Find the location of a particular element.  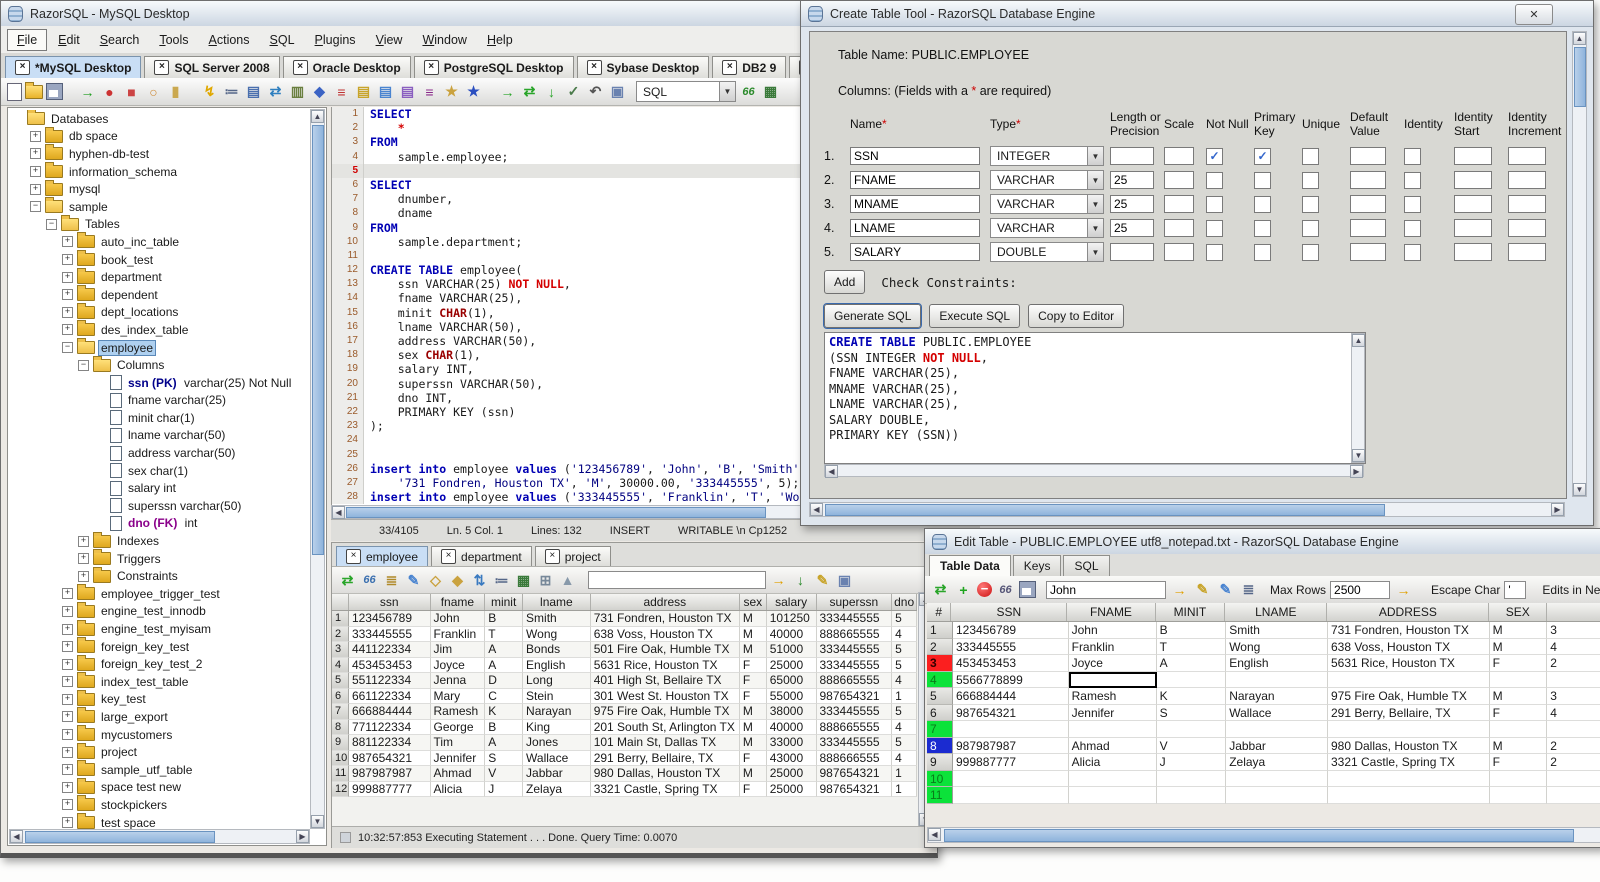

cell: K is located at coordinates (504, 712).